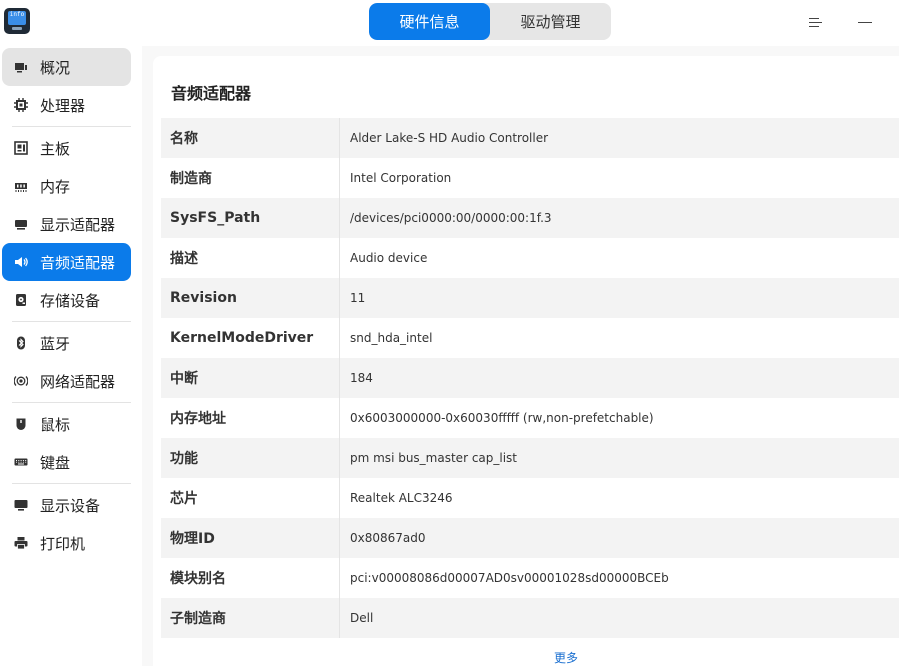  I want to click on table-row: Revision 11, so click(530, 298).